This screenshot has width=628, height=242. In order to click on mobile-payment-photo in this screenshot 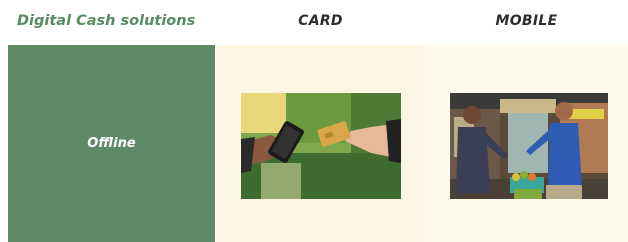, I will do `click(529, 146)`.